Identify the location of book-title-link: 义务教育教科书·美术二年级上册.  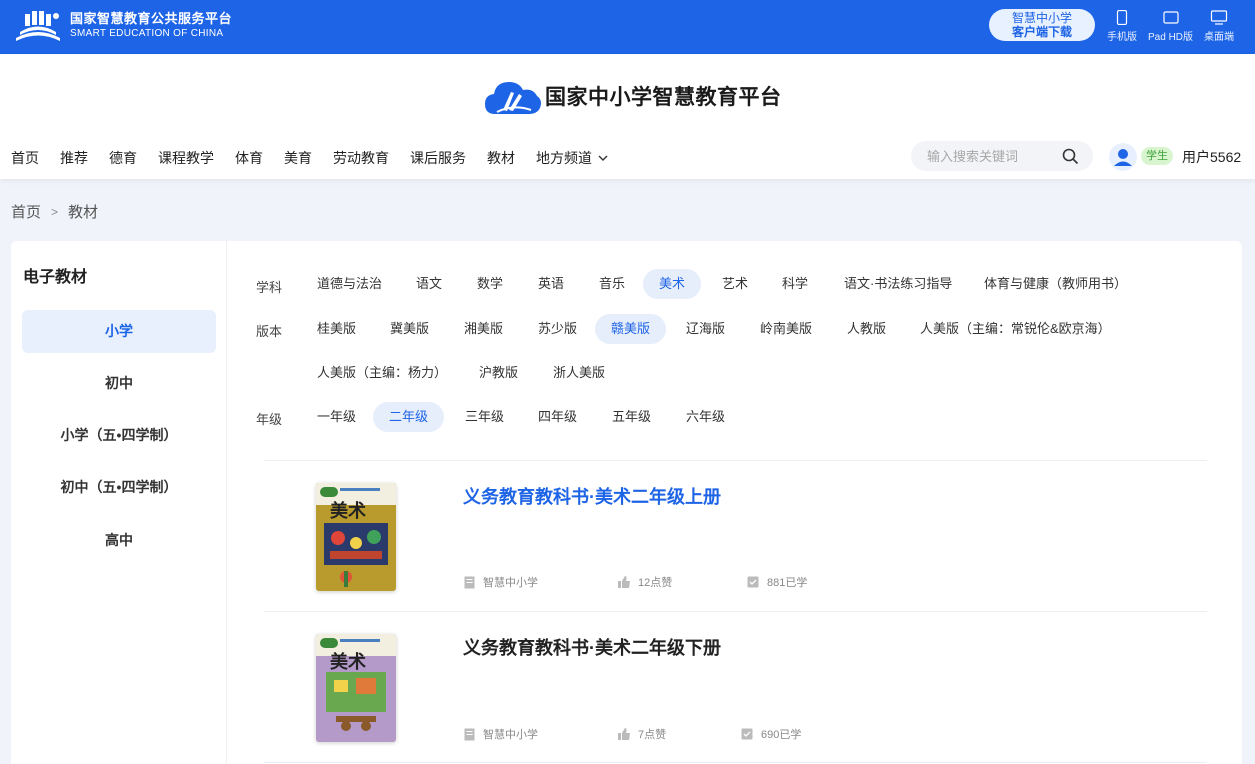
(592, 496).